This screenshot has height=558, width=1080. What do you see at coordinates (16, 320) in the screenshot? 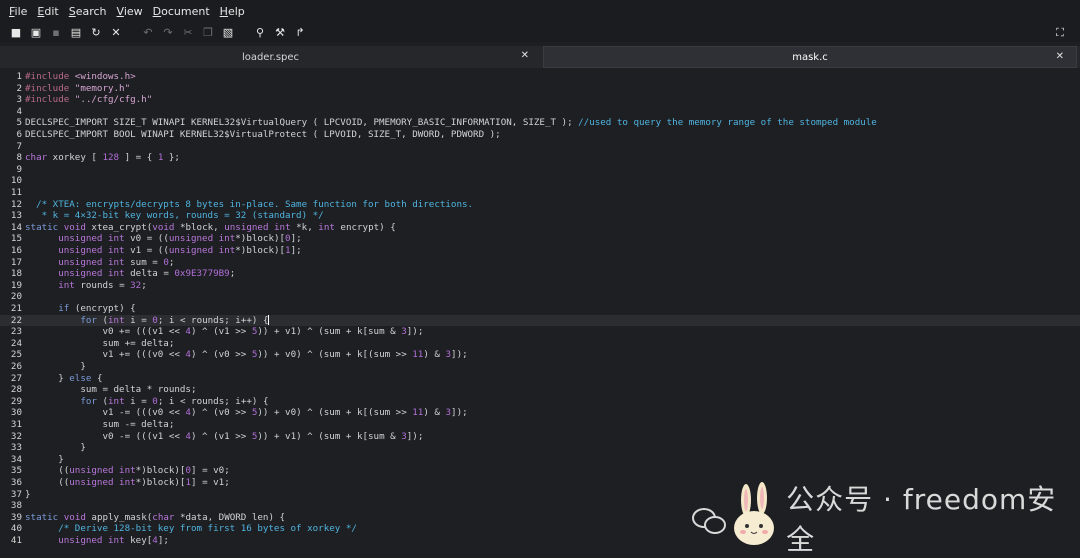
I see `line-number: 22` at bounding box center [16, 320].